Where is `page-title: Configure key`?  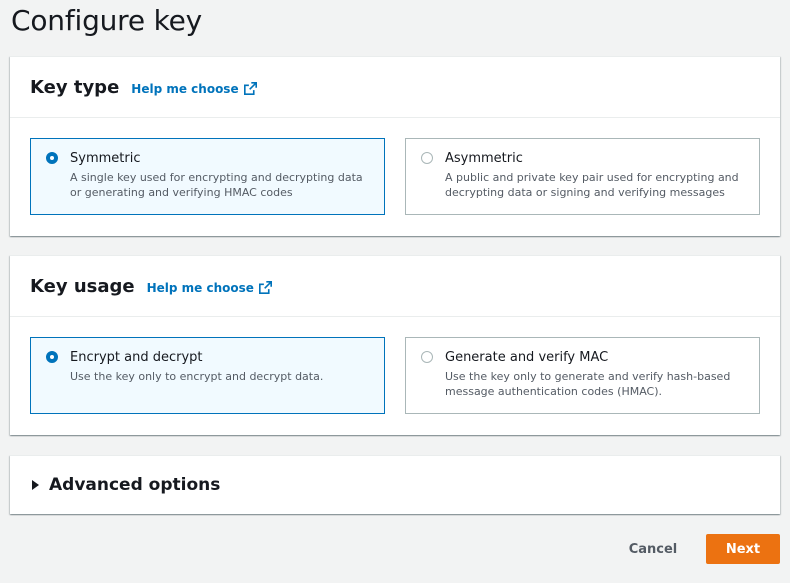 page-title: Configure key is located at coordinates (107, 20).